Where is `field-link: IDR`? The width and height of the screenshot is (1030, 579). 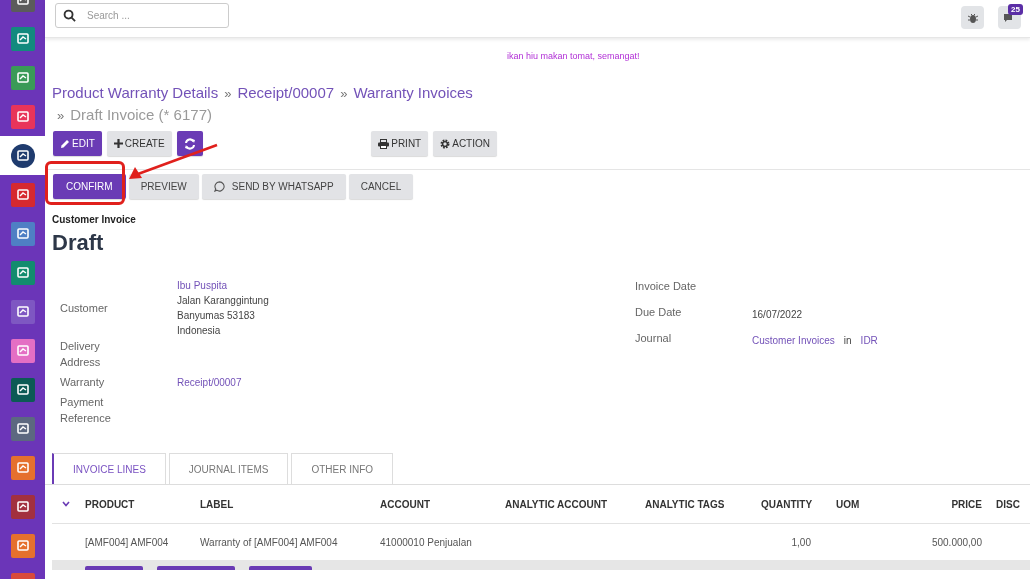
field-link: IDR is located at coordinates (869, 340).